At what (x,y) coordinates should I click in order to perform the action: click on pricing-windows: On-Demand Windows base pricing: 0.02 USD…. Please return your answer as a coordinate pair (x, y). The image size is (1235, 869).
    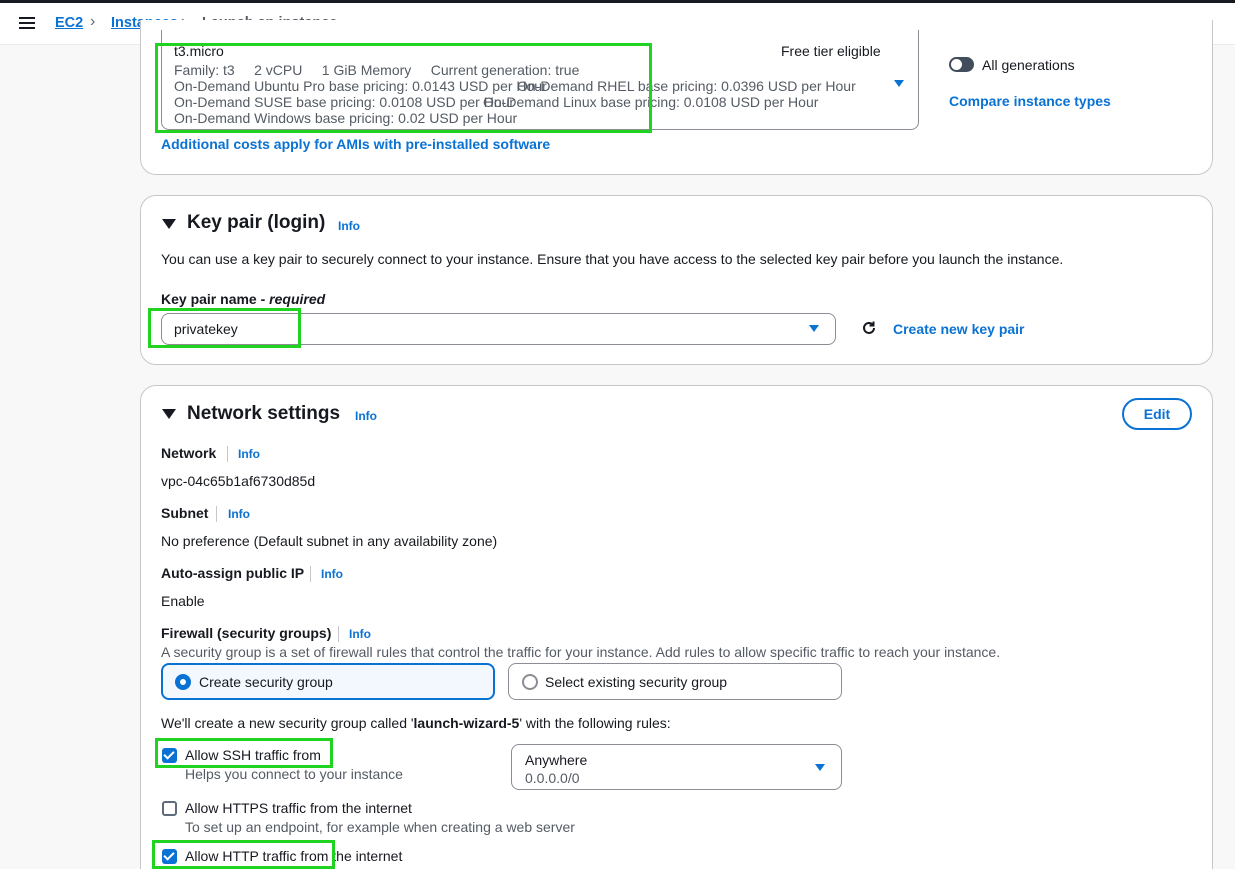
    Looking at the image, I should click on (346, 118).